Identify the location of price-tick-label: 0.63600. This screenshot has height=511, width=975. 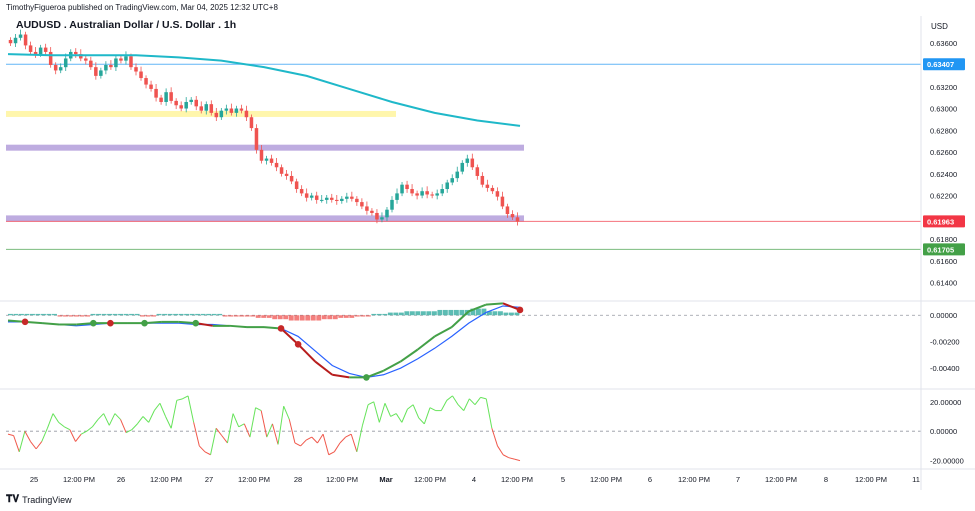
(943, 43).